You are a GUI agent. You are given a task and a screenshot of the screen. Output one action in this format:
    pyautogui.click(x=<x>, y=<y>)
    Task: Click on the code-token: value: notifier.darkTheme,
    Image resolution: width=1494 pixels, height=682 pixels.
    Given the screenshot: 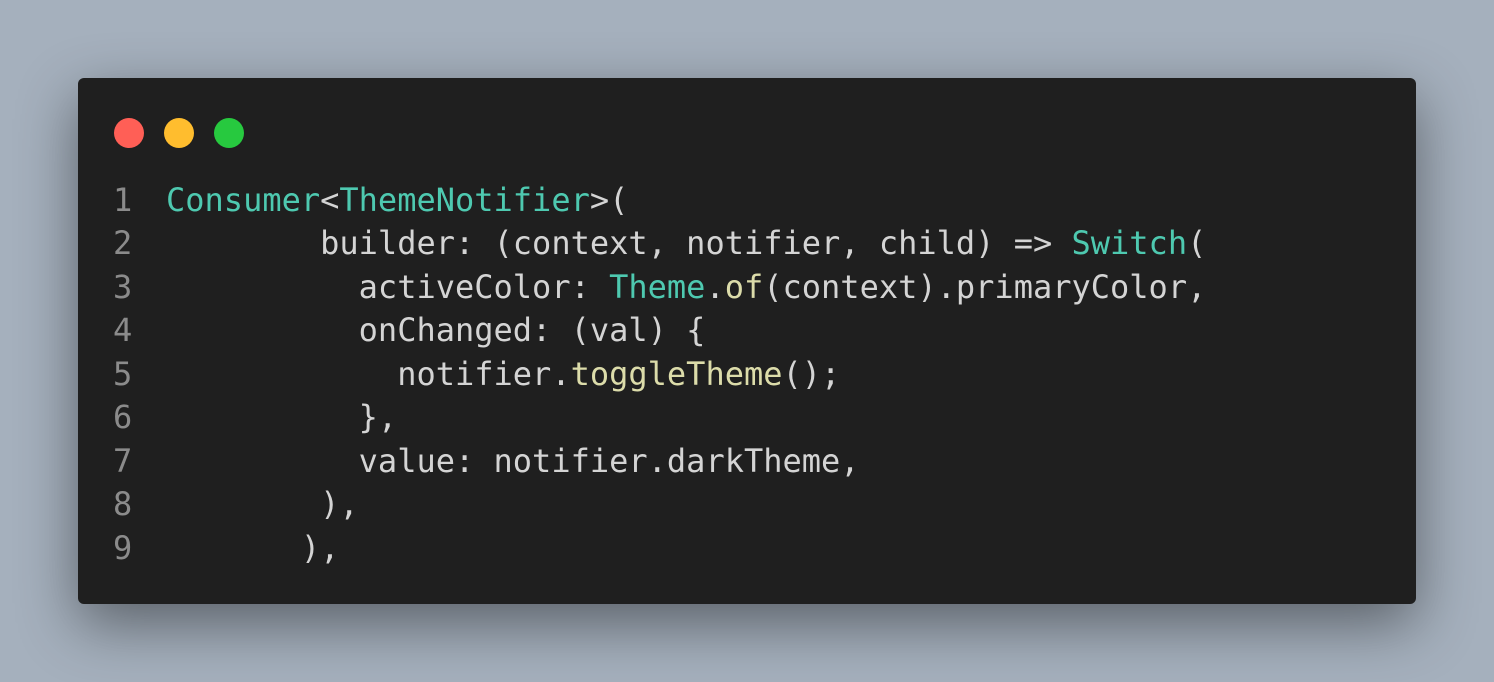 What is the action you would take?
    pyautogui.click(x=513, y=461)
    